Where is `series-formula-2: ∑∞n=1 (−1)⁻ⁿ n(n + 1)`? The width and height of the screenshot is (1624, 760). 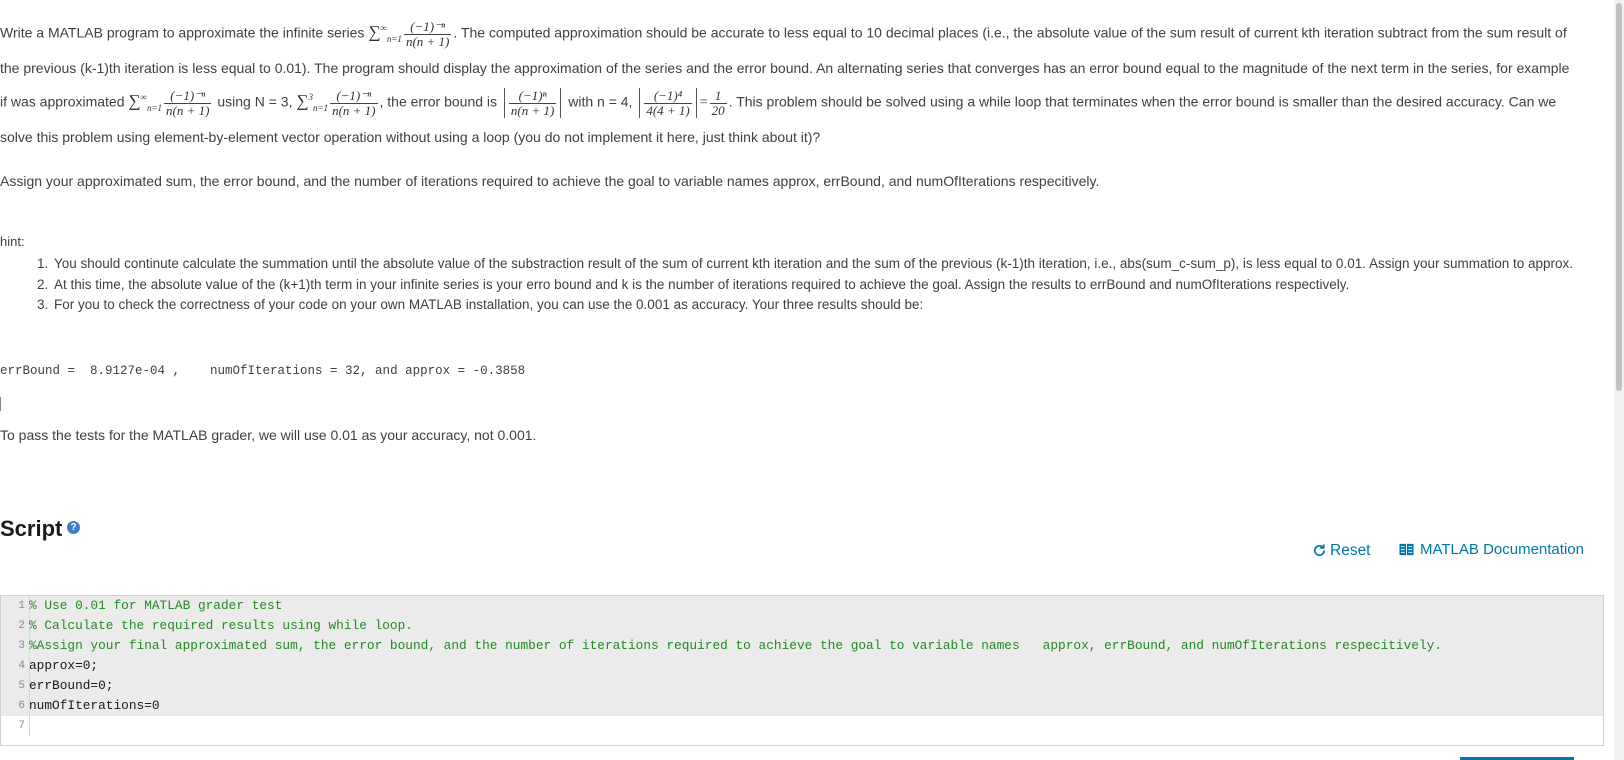
series-formula-2: ∑∞n=1 (−1)⁻ⁿ n(n + 1) is located at coordinates (170, 102).